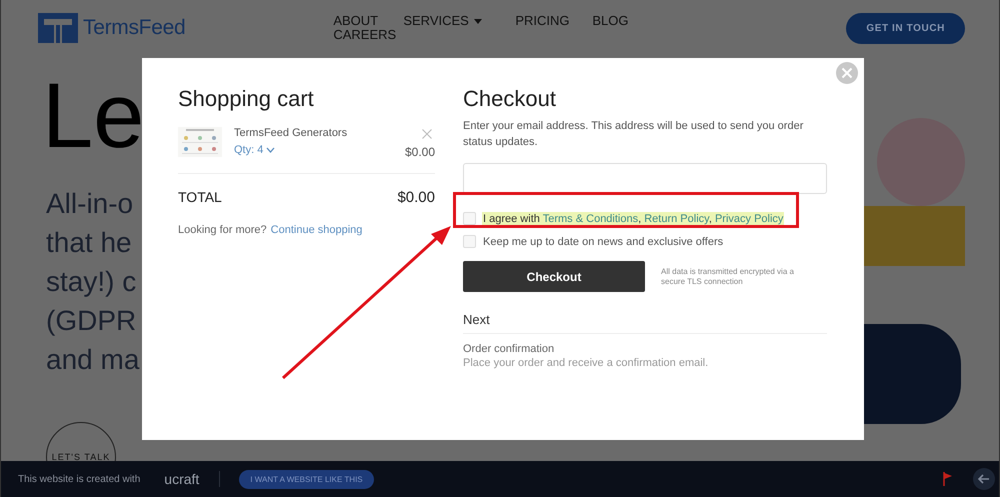  Describe the element at coordinates (192, 479) in the screenshot. I see `brand-logo: ucraft` at that location.